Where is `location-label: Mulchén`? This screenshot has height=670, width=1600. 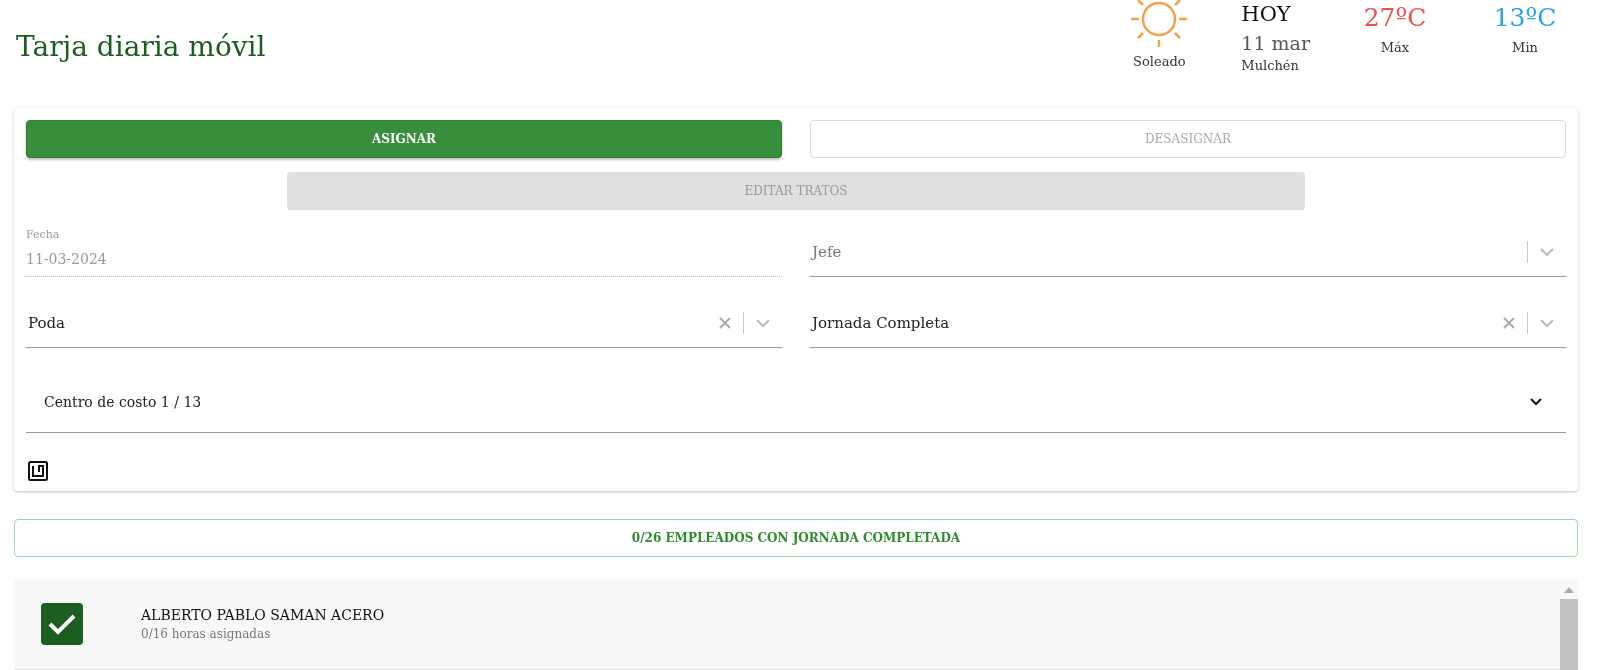 location-label: Mulchén is located at coordinates (1270, 65).